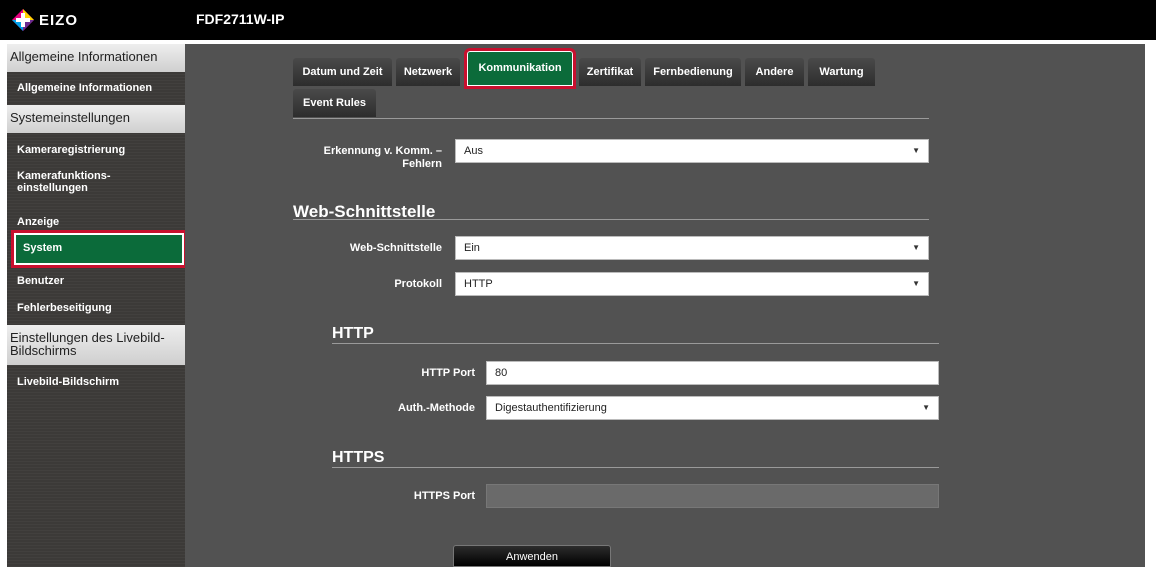 This screenshot has height=567, width=1156. What do you see at coordinates (96, 119) in the screenshot?
I see `sidebar-section-system-settings: Systemeinstellungen` at bounding box center [96, 119].